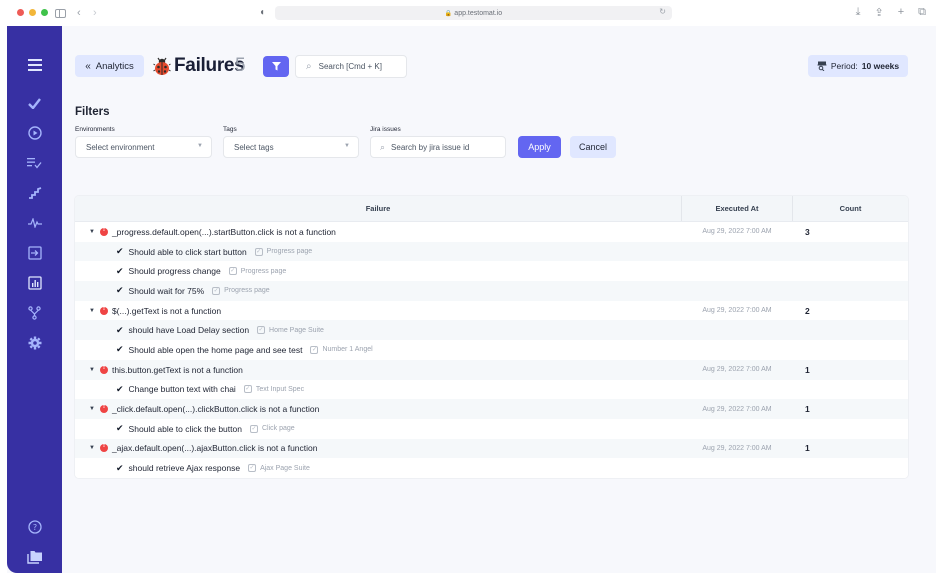 The image size is (936, 573). What do you see at coordinates (185, 429) in the screenshot?
I see `test-name: Should able to click the button` at bounding box center [185, 429].